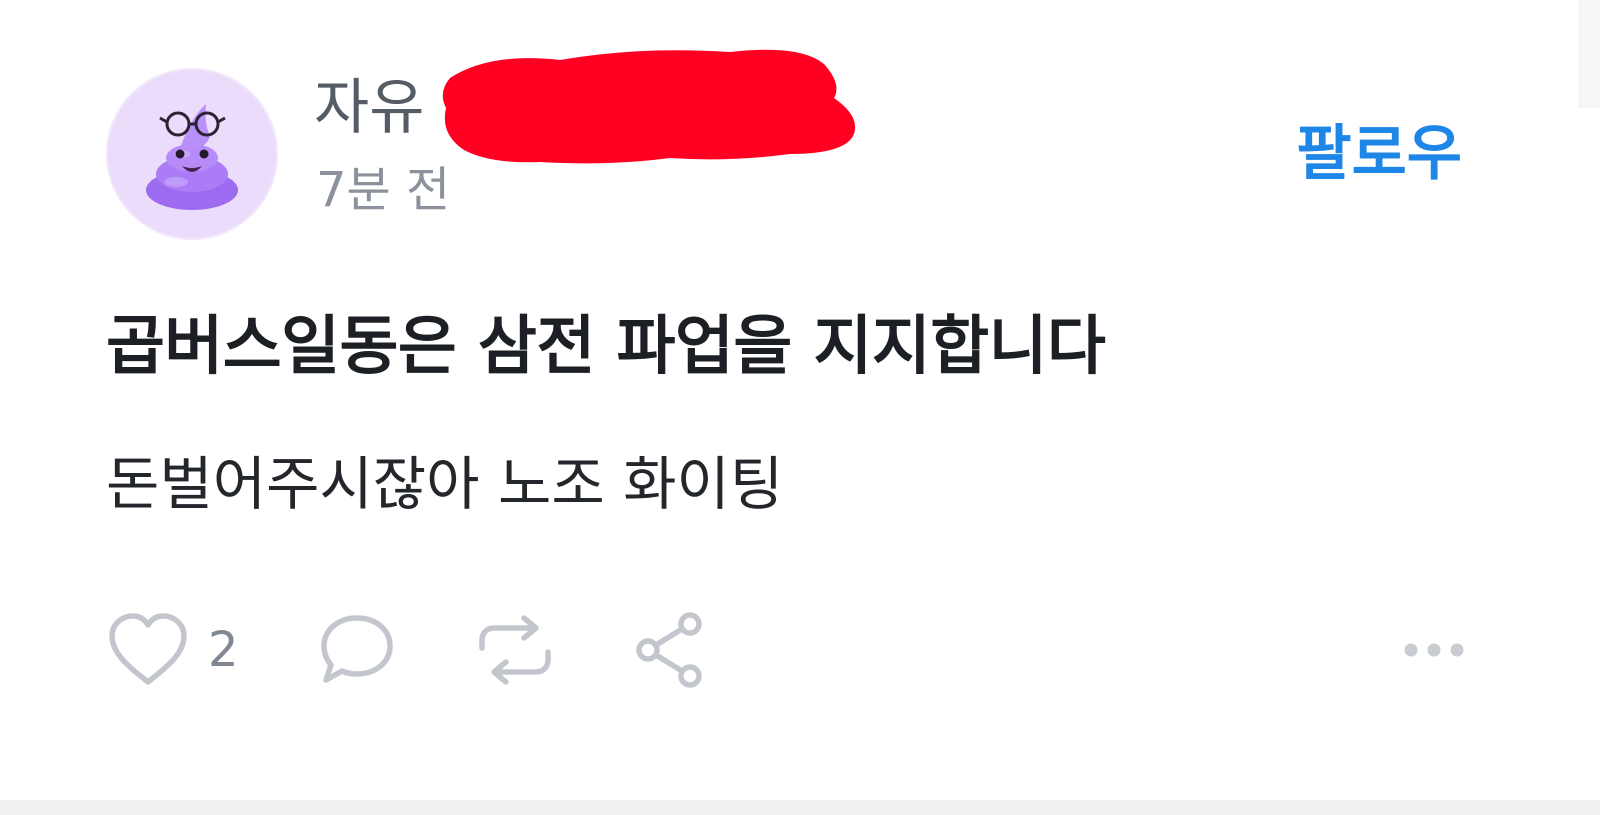 The width and height of the screenshot is (1600, 815). I want to click on comment-button, so click(357, 650).